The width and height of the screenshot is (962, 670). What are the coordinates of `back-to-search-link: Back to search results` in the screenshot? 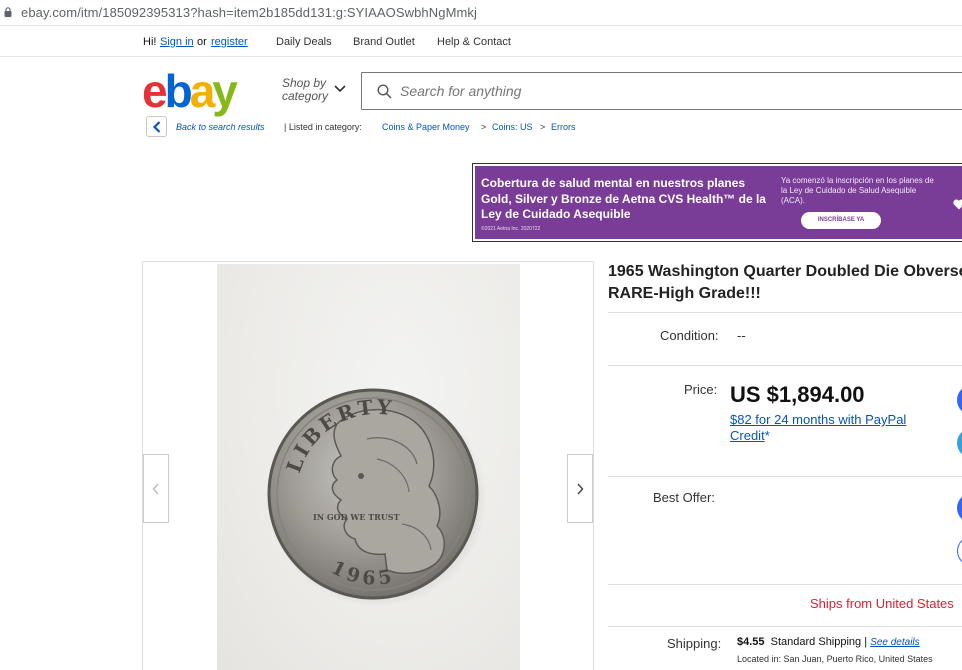 It's located at (220, 127).